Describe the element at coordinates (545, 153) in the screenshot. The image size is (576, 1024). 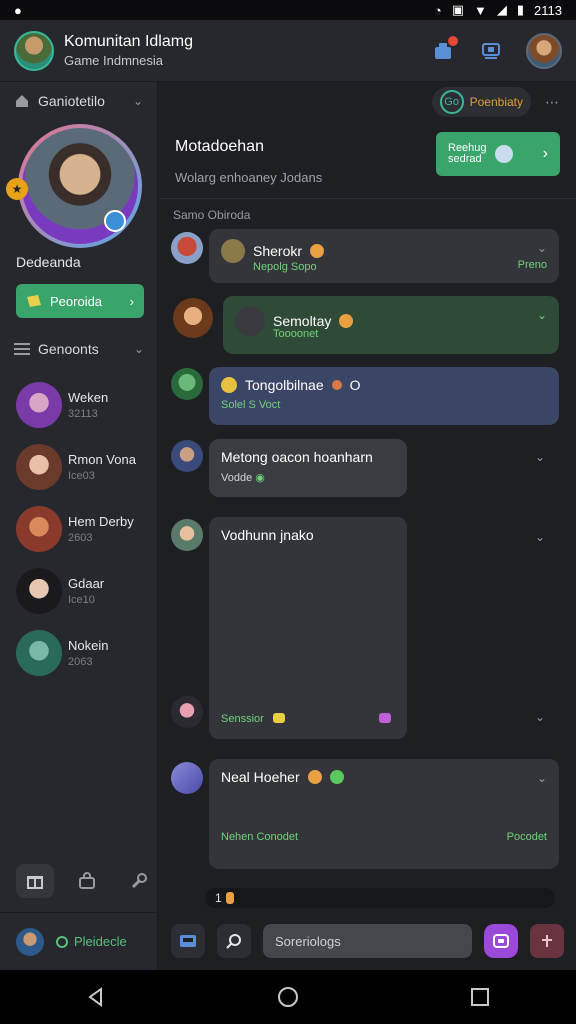
I see `chevron-right-icon: ›` at that location.